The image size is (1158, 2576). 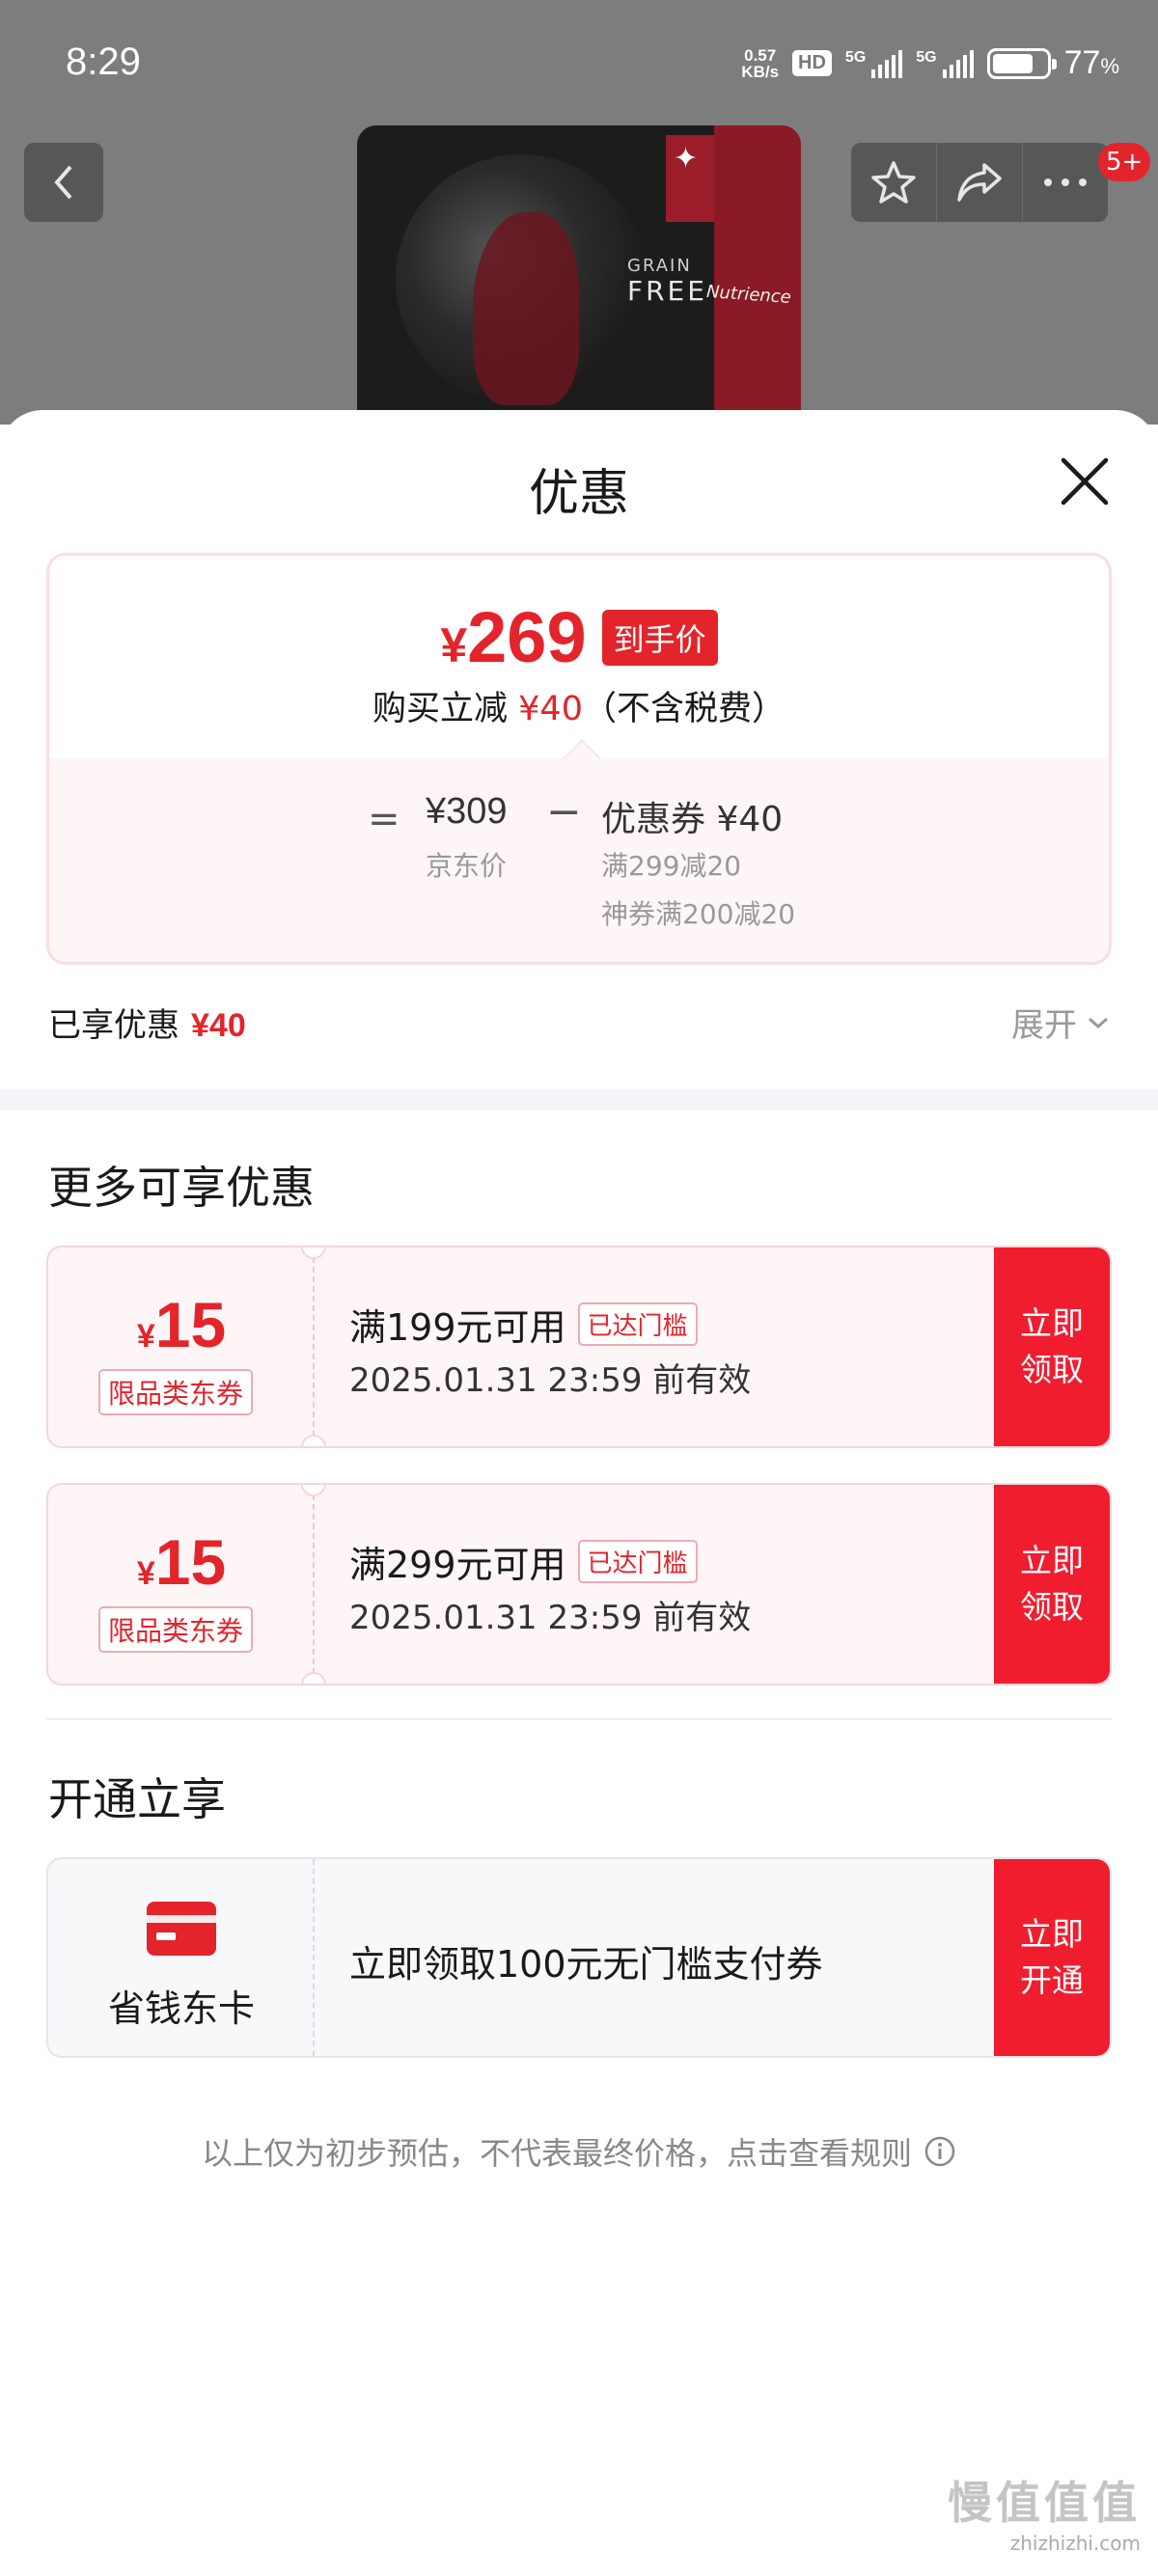 I want to click on price-disclaimer: 以上仅为初步预估，不代表最终价格，点击查看规则, so click(x=579, y=2152).